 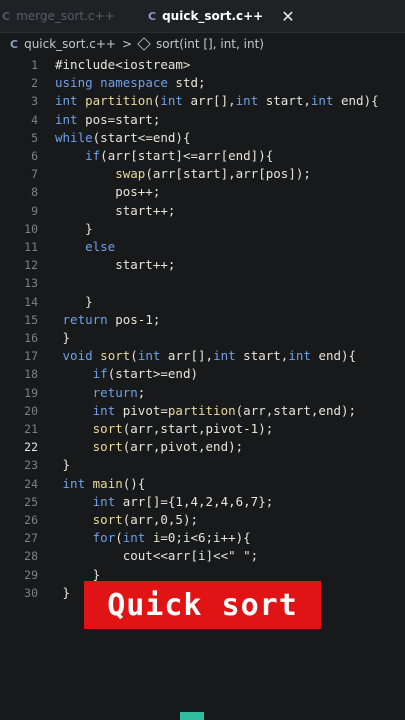 I want to click on line-number: 11, so click(x=31, y=247).